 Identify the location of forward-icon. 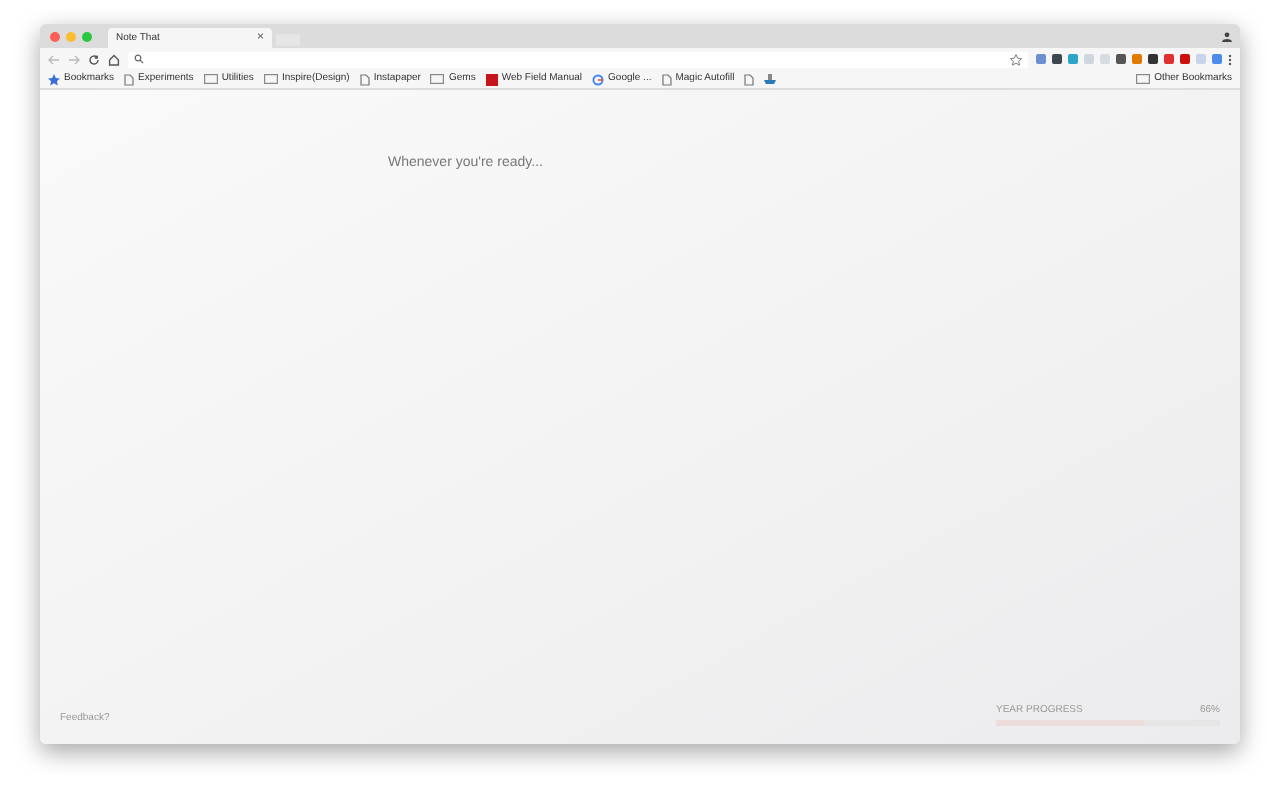
(74, 59).